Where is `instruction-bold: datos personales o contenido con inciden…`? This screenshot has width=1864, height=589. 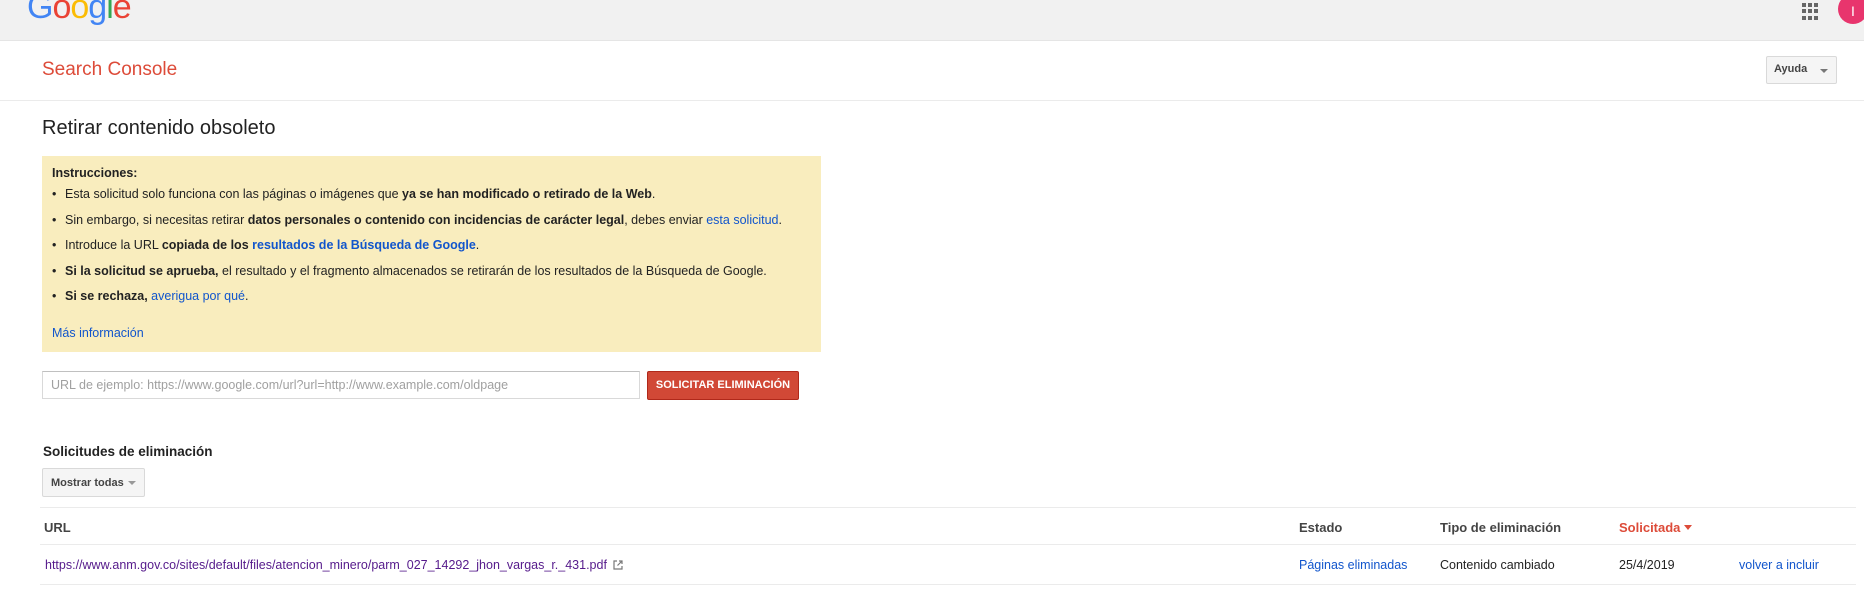 instruction-bold: datos personales o contenido con inciden… is located at coordinates (436, 219).